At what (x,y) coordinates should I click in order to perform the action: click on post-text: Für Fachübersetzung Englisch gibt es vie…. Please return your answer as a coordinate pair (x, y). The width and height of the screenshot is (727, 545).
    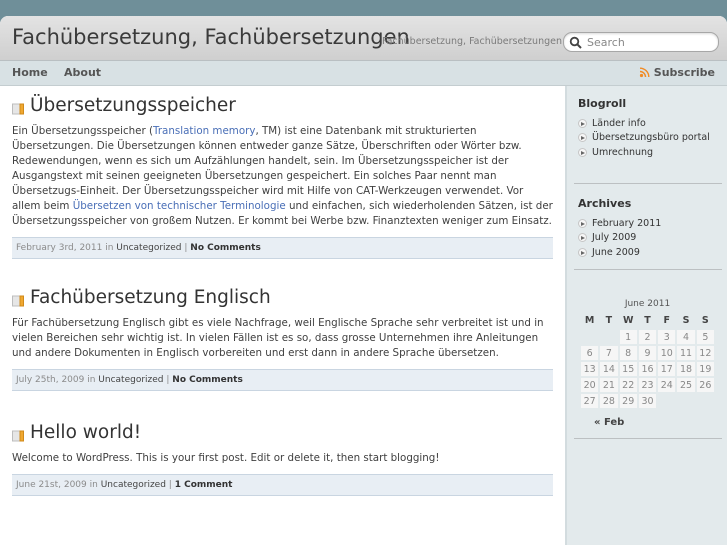
    Looking at the image, I should click on (278, 338).